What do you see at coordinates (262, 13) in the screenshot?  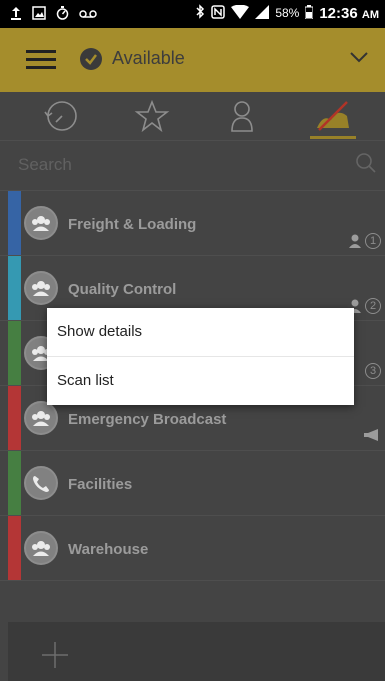 I see `signal-icon` at bounding box center [262, 13].